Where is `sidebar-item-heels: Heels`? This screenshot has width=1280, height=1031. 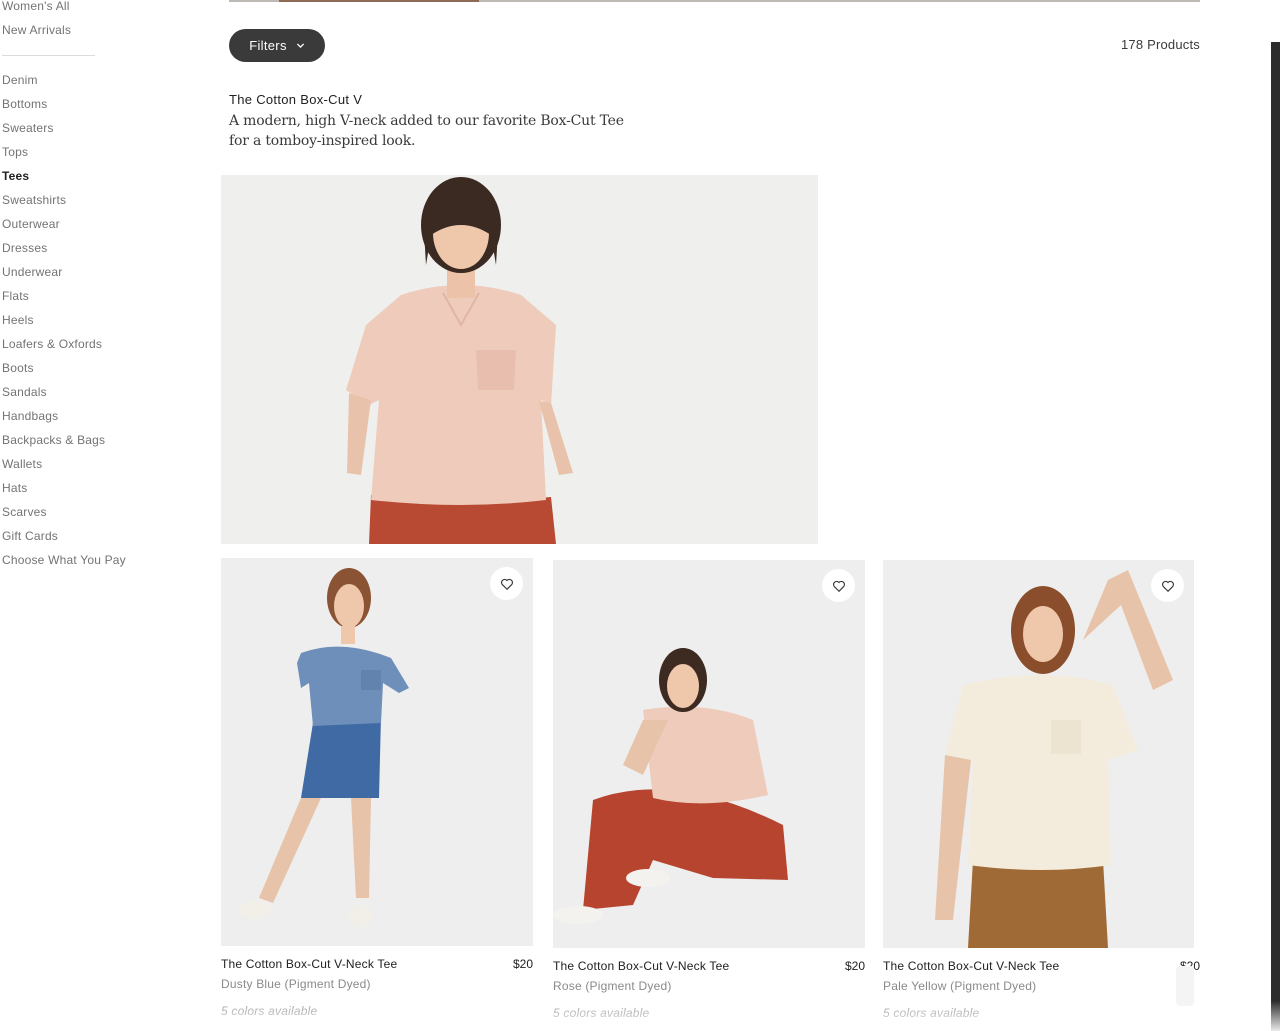
sidebar-item-heels: Heels is located at coordinates (72, 320).